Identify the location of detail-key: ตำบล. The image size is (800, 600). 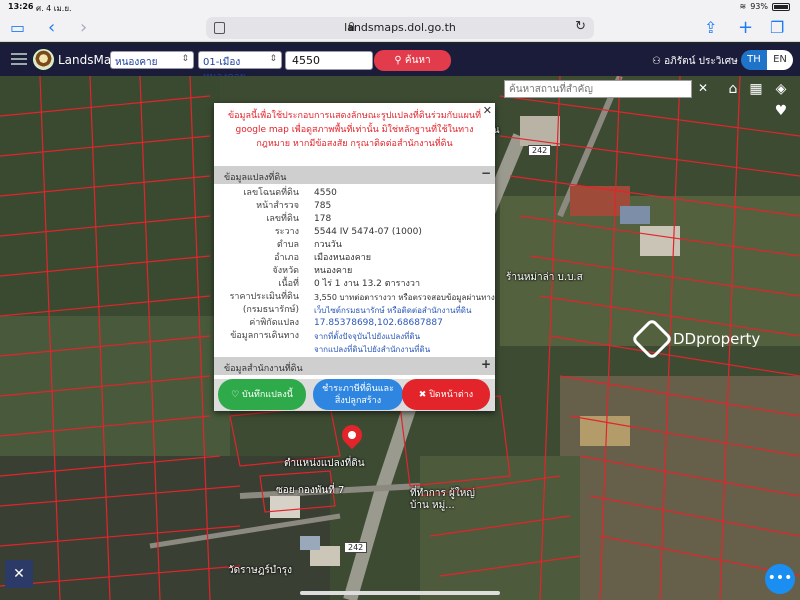
(287, 245).